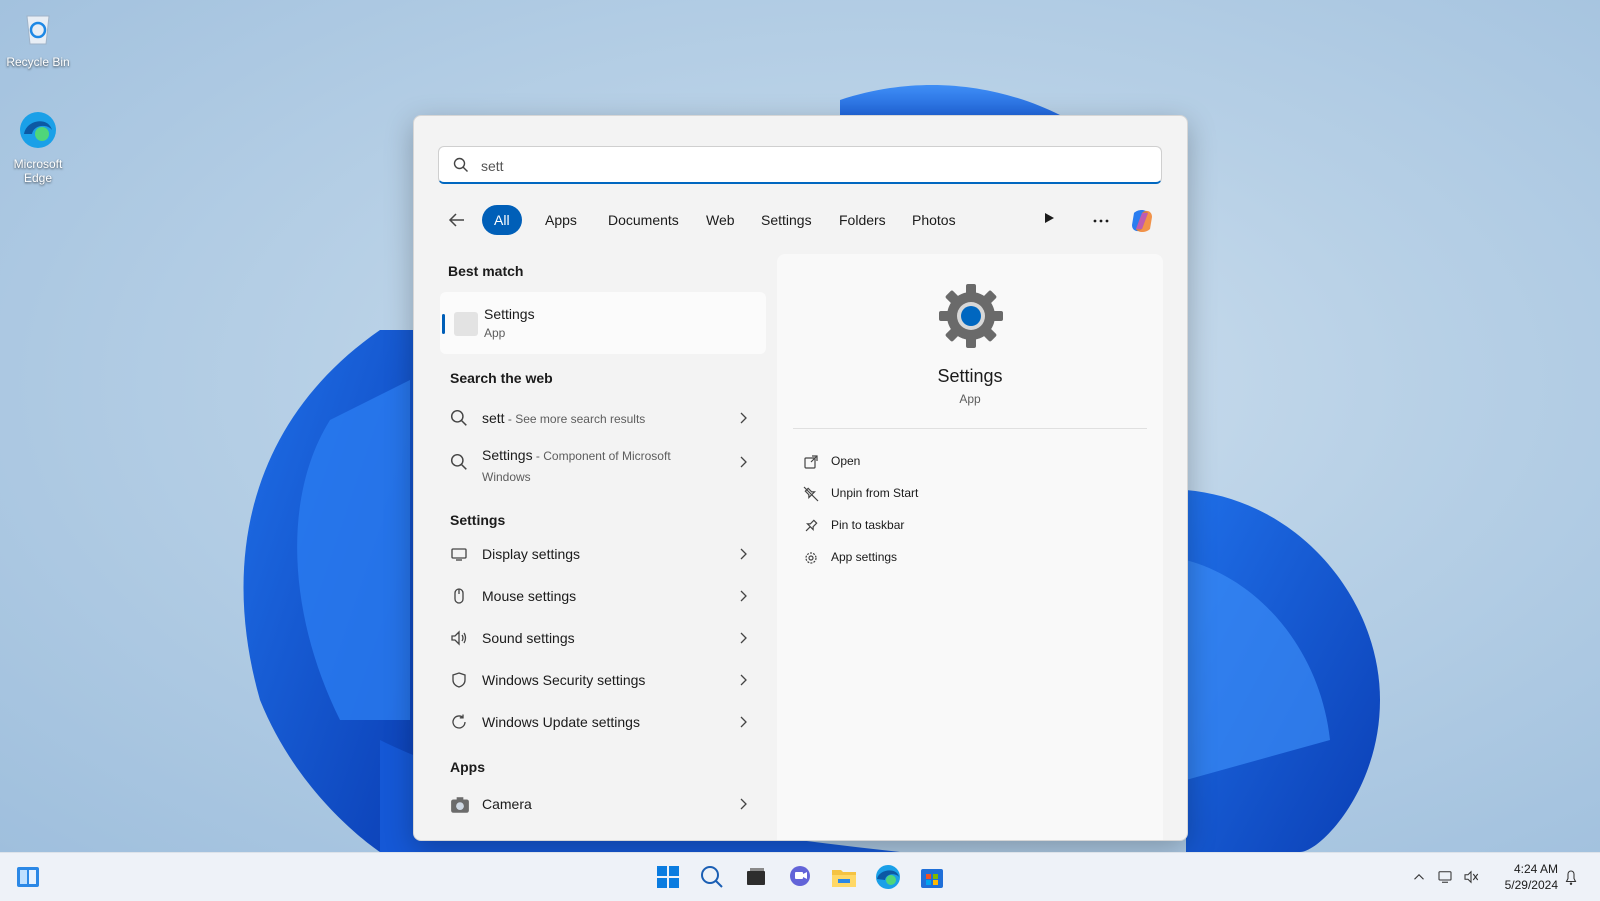 The width and height of the screenshot is (1600, 901). Describe the element at coordinates (561, 722) in the screenshot. I see `result-title: Windows Update settings` at that location.